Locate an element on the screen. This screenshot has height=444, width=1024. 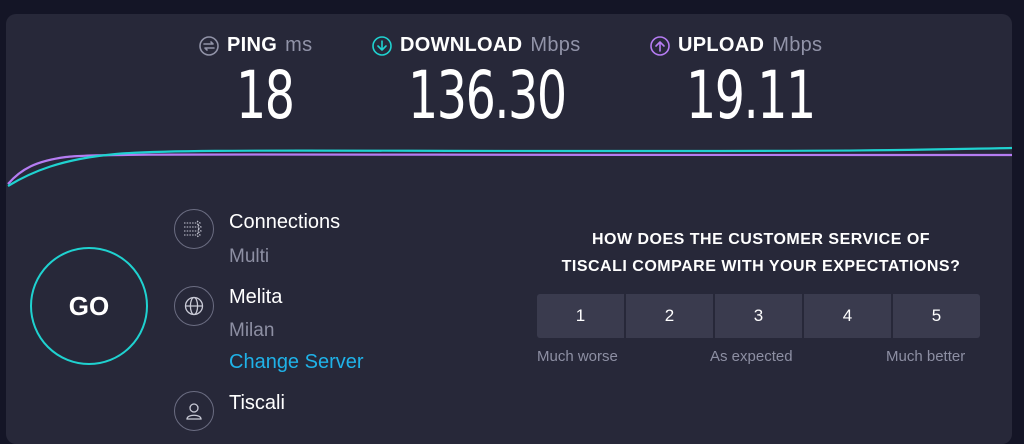
download-metric: DOWNLOAD Mbps 136.30 is located at coordinates (499, 81).